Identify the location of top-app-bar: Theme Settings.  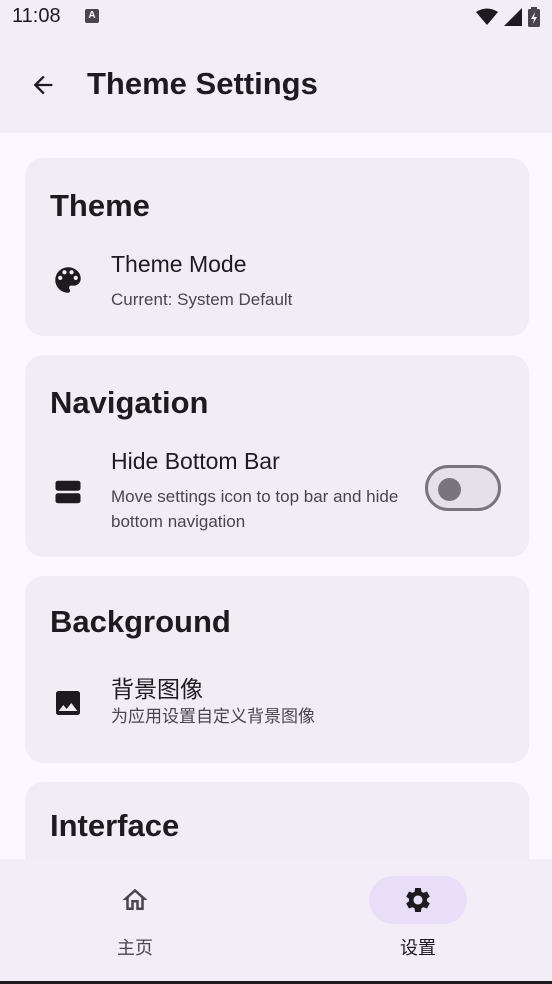
(276, 83).